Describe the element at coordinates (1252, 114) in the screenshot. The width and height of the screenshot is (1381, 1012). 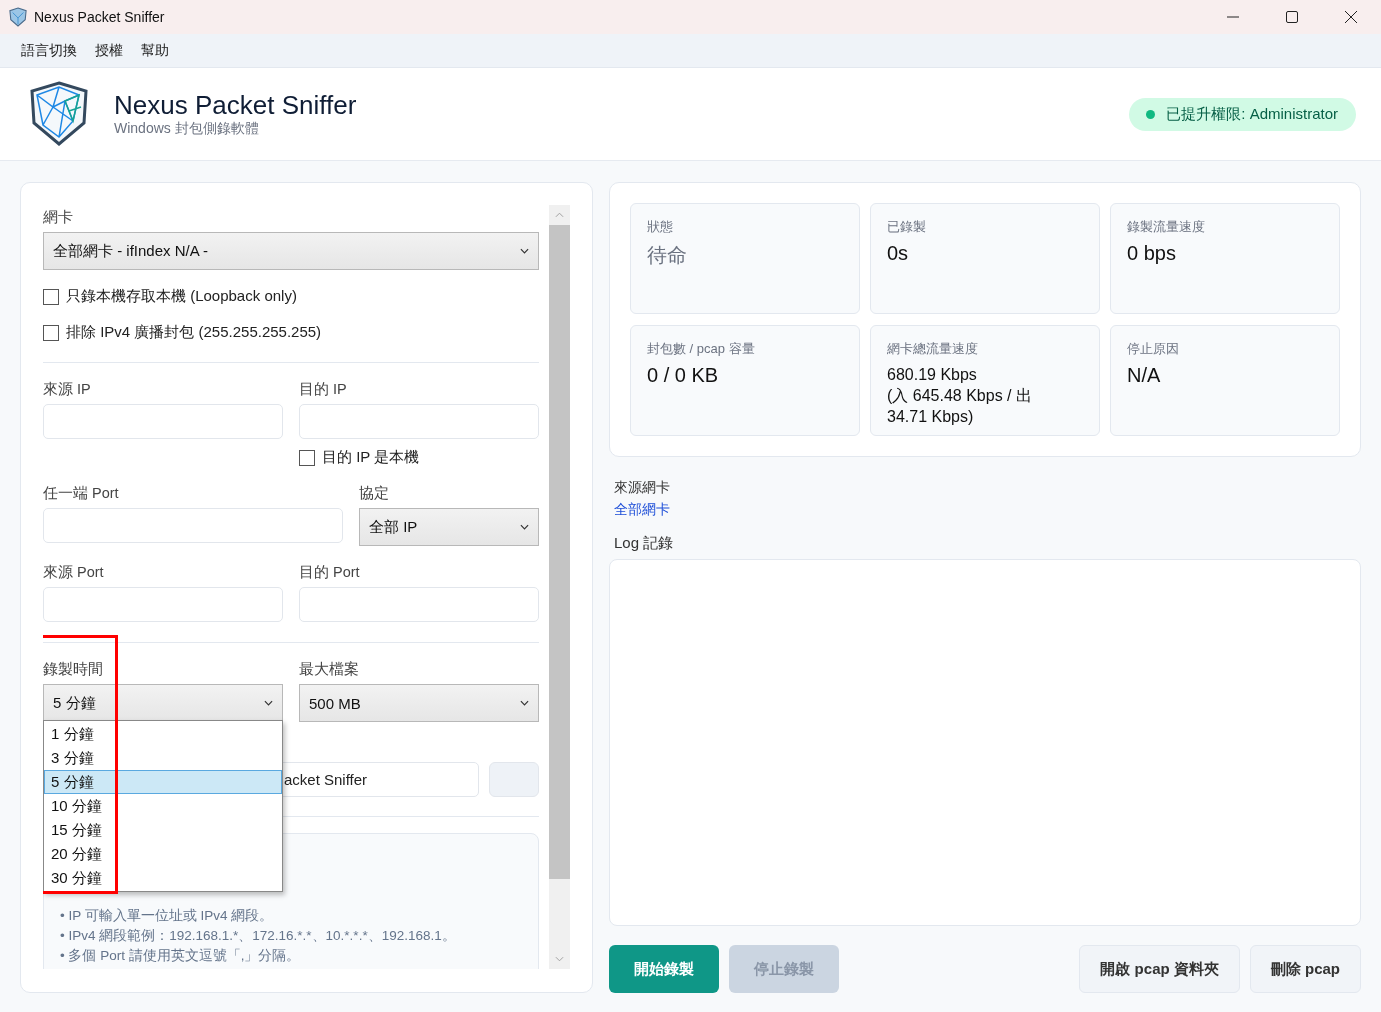
I see `privilege-text: 已提升權限: Administrator` at that location.